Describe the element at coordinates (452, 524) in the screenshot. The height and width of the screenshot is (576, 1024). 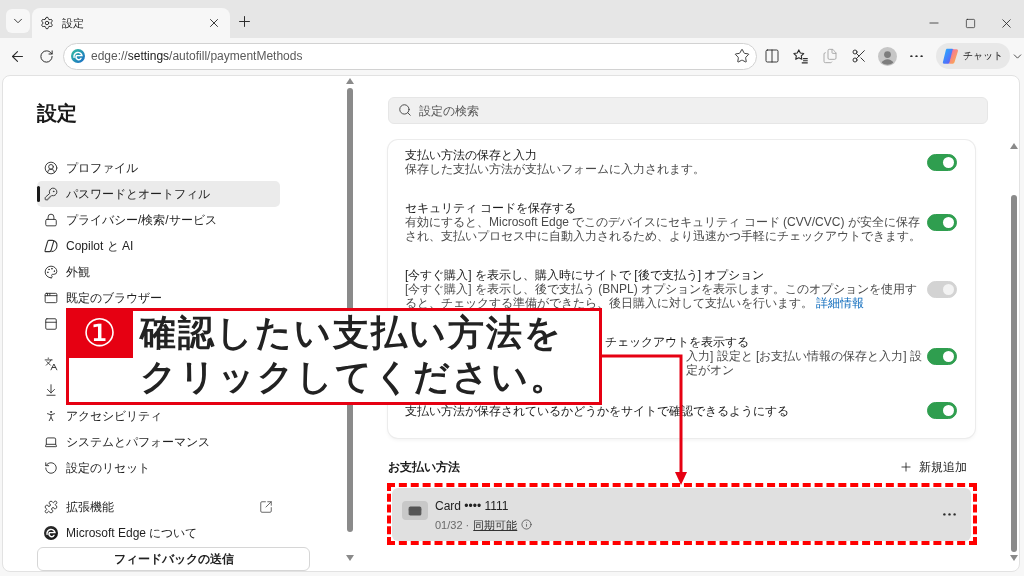
I see `card-expiry: 01/32 ·` at that location.